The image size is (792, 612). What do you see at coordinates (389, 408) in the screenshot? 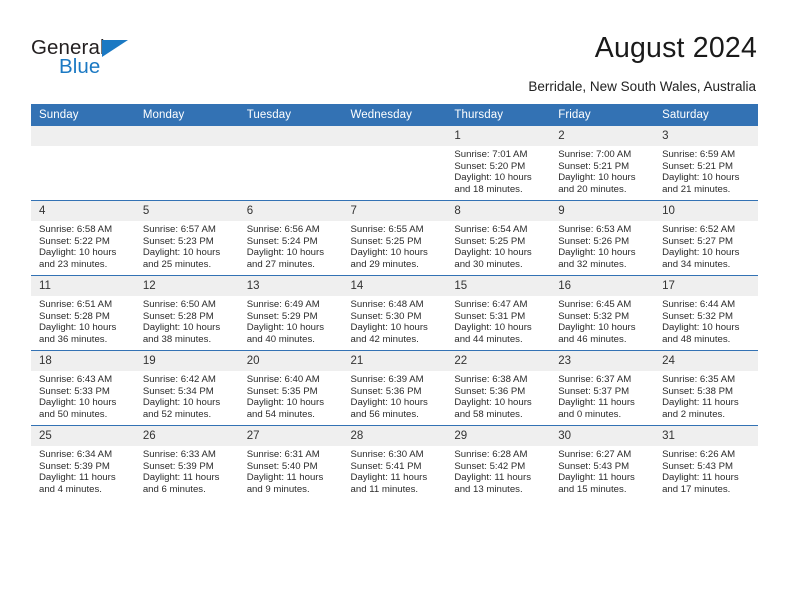
I see `daylight-text: Daylight: 10 hours and 56 minutes.` at bounding box center [389, 408].